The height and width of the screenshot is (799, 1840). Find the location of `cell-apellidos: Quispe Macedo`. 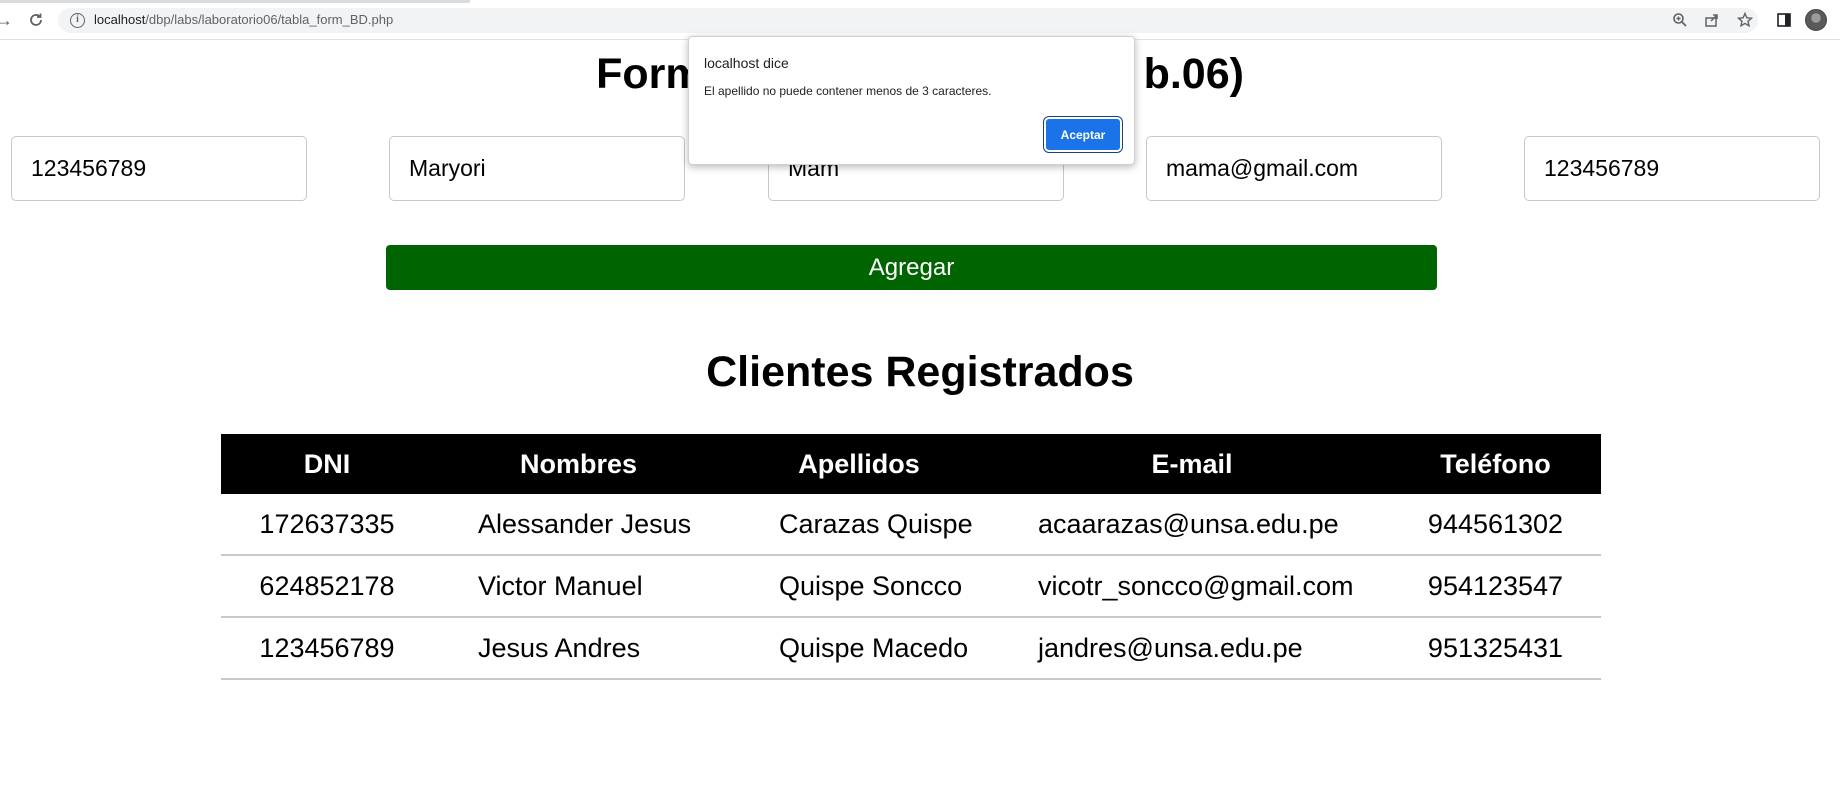

cell-apellidos: Quispe Macedo is located at coordinates (874, 647).